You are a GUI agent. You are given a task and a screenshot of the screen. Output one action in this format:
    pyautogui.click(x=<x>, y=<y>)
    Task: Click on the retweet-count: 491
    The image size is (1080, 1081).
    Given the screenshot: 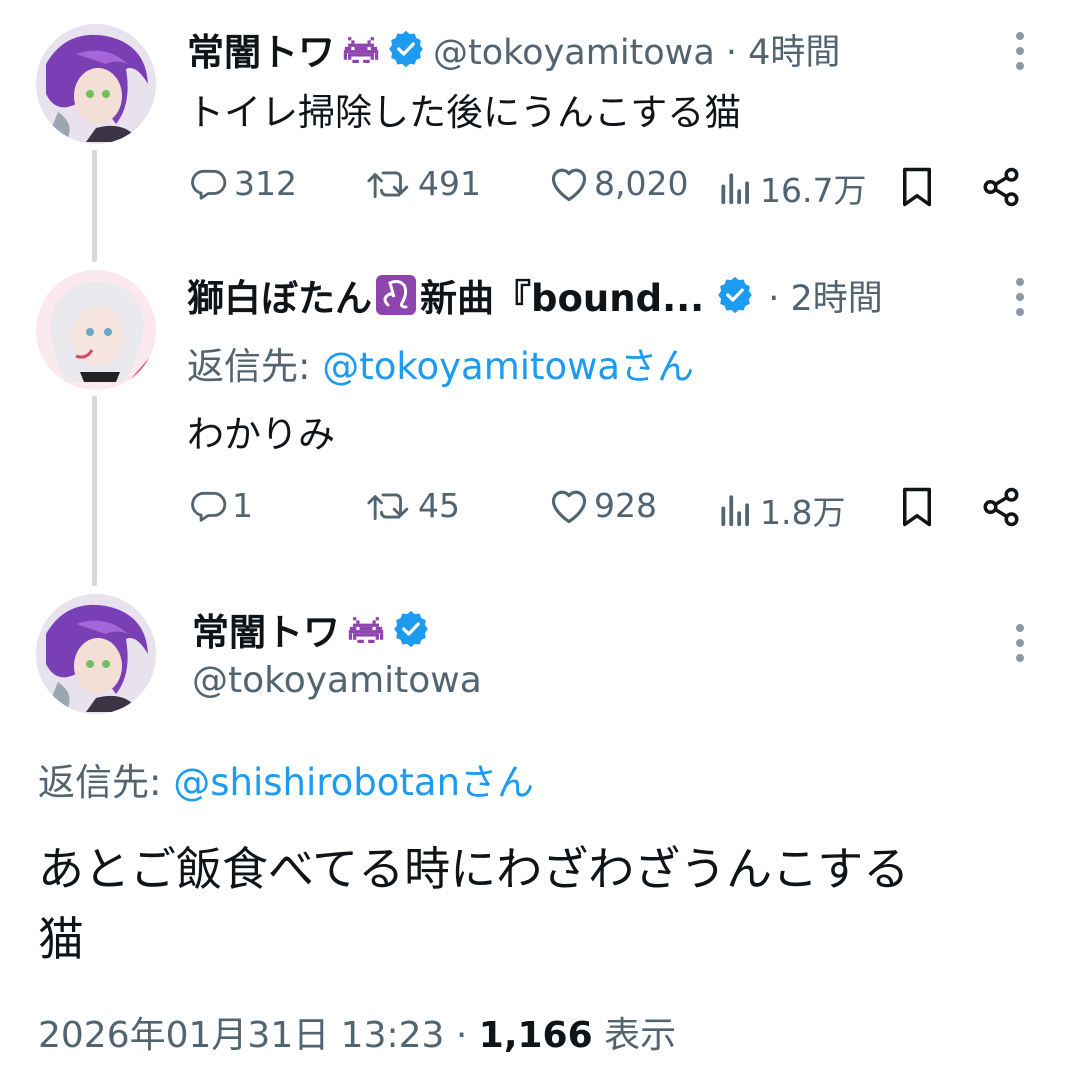 What is the action you would take?
    pyautogui.click(x=449, y=183)
    